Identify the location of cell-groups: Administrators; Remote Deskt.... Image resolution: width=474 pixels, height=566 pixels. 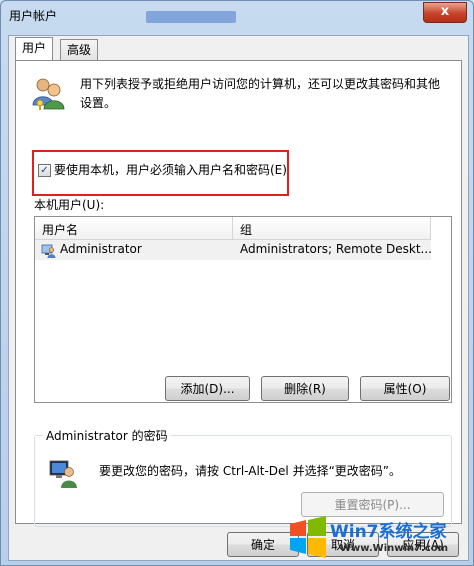
(336, 249).